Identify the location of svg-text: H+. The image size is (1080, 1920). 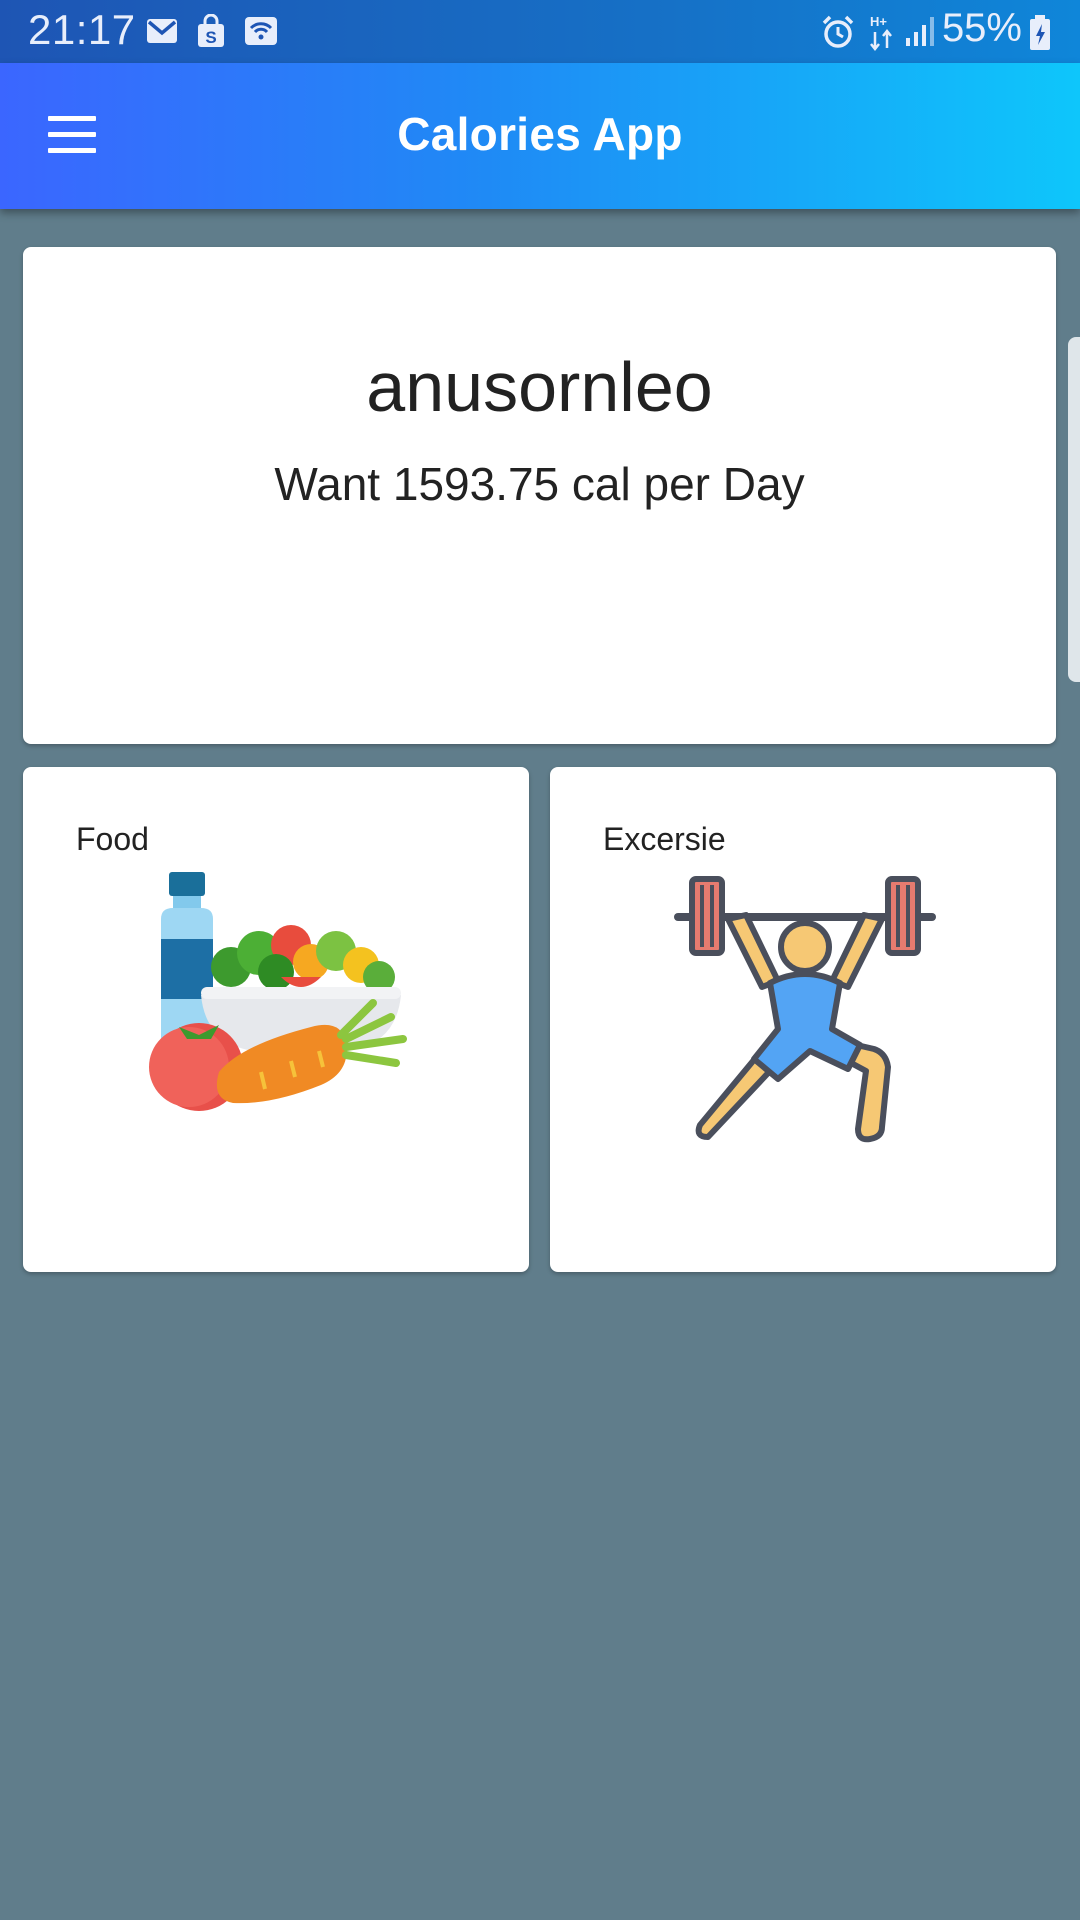
(878, 21).